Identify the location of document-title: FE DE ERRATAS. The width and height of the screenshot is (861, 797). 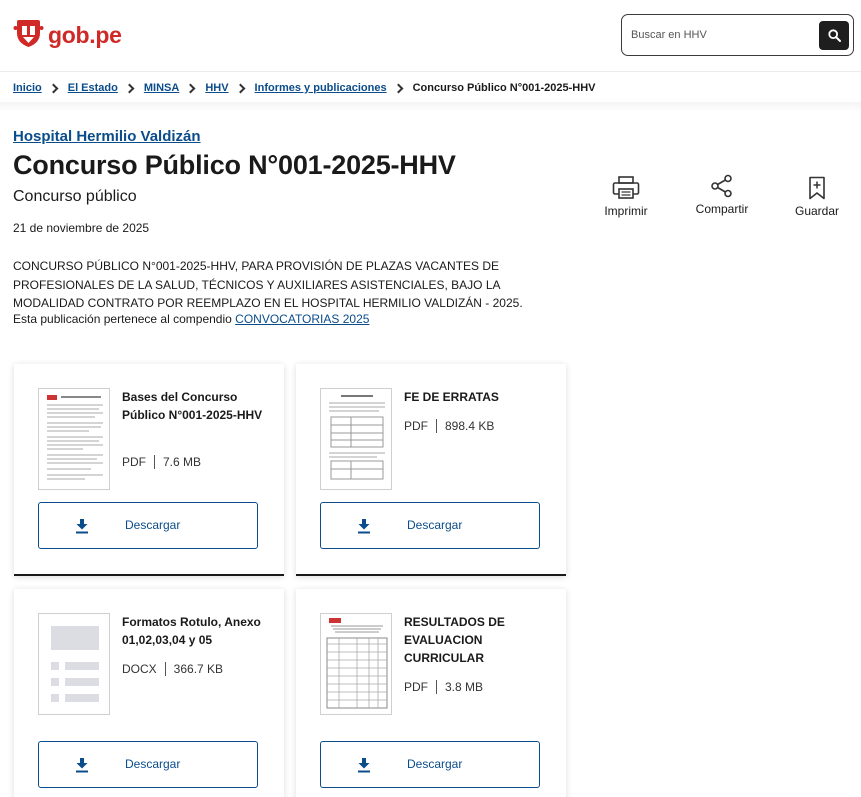
(451, 397).